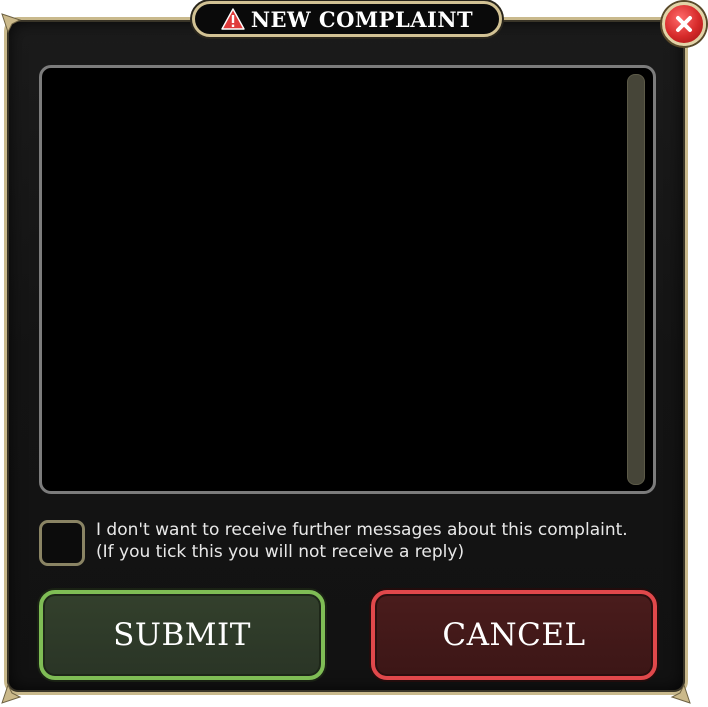 Image resolution: width=708 pixels, height=707 pixels. Describe the element at coordinates (233, 19) in the screenshot. I see `warning-triangle-icon` at that location.